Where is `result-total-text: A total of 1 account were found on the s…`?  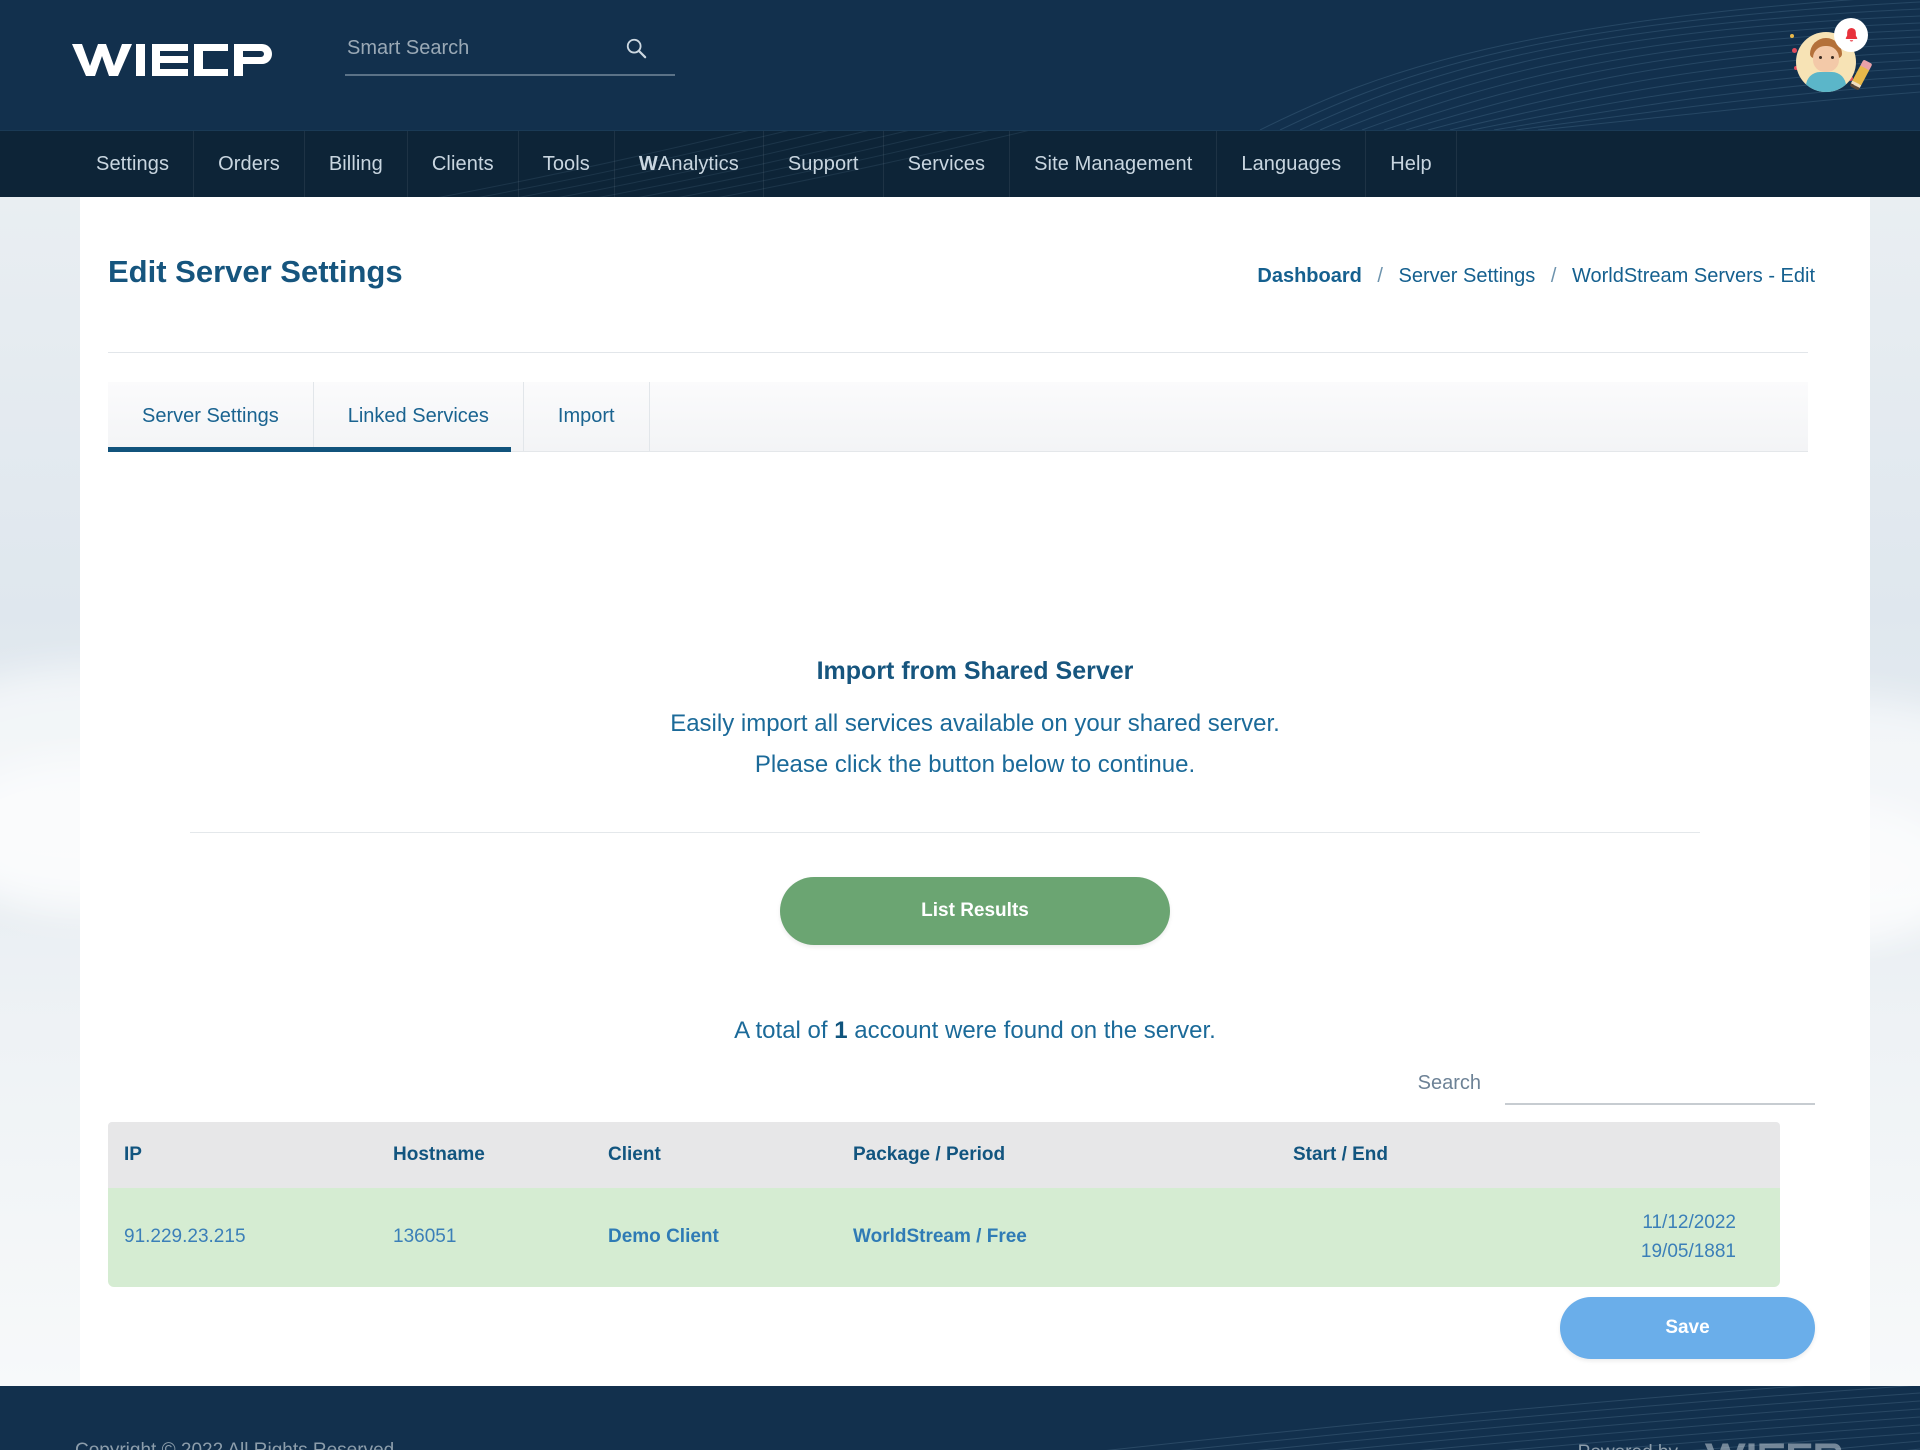
result-total-text: A total of 1 account were found on the s… is located at coordinates (975, 1031).